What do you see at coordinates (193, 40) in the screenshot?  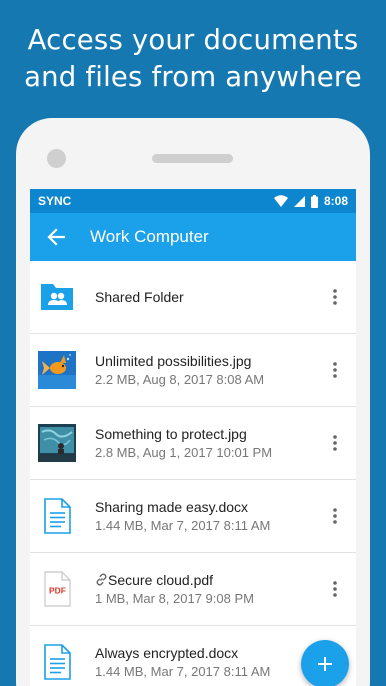 I see `headline-line-1: Access your documents` at bounding box center [193, 40].